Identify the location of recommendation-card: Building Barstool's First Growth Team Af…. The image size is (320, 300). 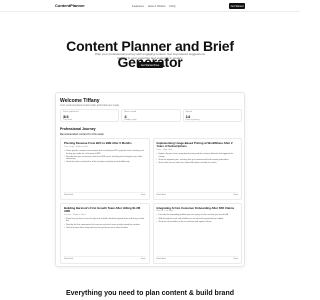
(105, 233).